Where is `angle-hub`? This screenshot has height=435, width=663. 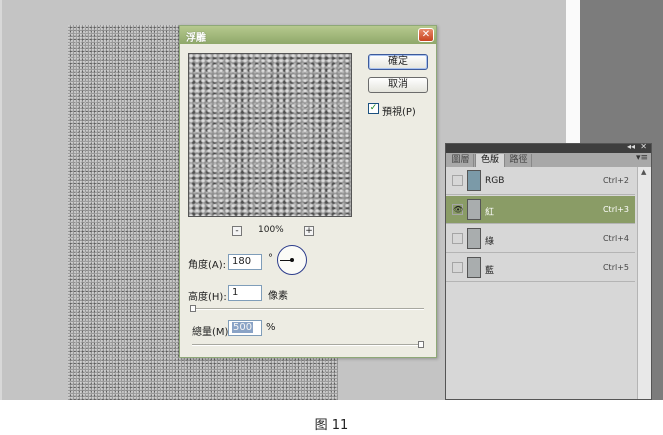 angle-hub is located at coordinates (292, 260).